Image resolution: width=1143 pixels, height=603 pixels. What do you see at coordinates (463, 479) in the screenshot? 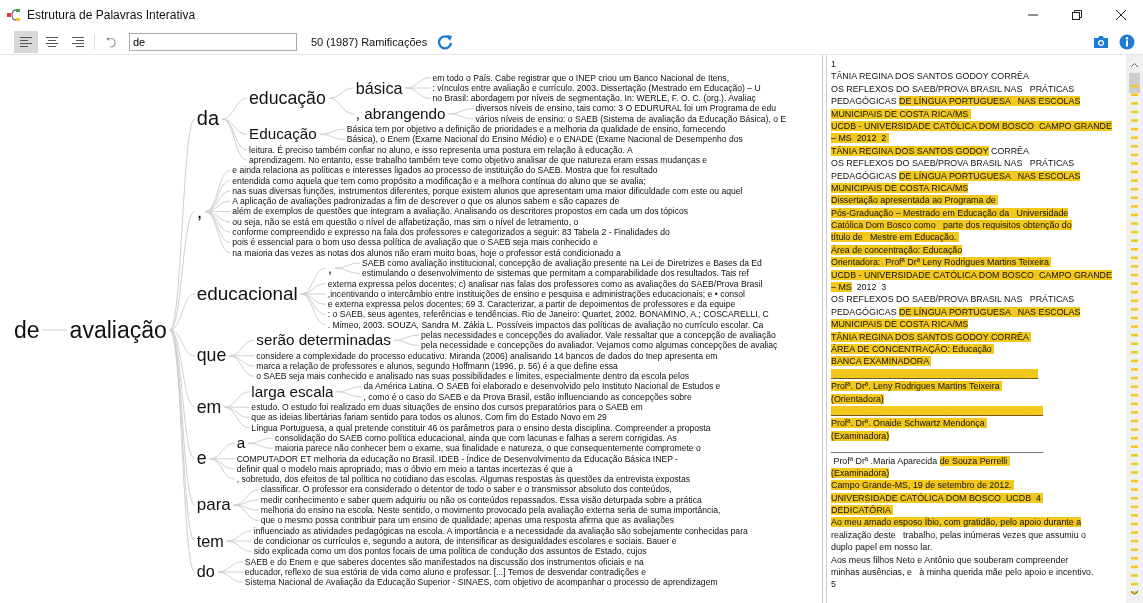
I see `context-line: , sobretudo, dos efeitos de tal política no cotidiano das escolas. Algumas respostas às questões da entrevista expostas` at bounding box center [463, 479].